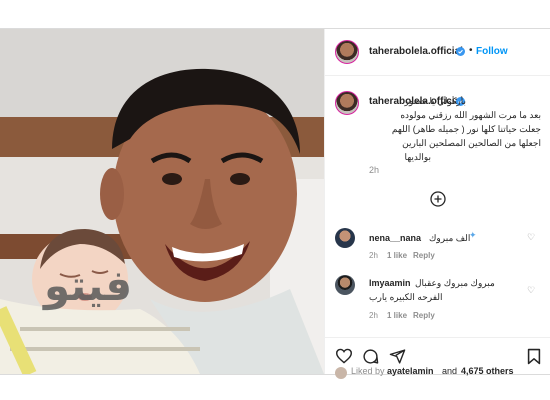  What do you see at coordinates (88, 285) in the screenshot?
I see `watermark-logo: فيتو` at bounding box center [88, 285].